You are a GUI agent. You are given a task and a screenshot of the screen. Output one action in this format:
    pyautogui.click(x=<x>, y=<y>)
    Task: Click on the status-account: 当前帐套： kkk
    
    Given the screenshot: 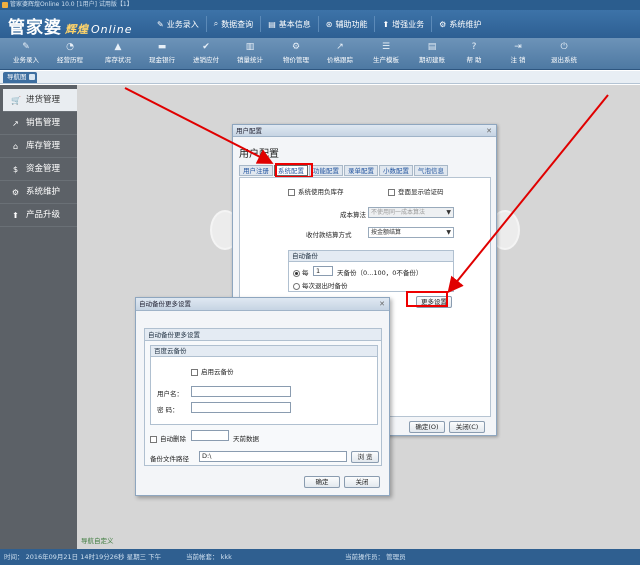 What is the action you would take?
    pyautogui.click(x=209, y=557)
    